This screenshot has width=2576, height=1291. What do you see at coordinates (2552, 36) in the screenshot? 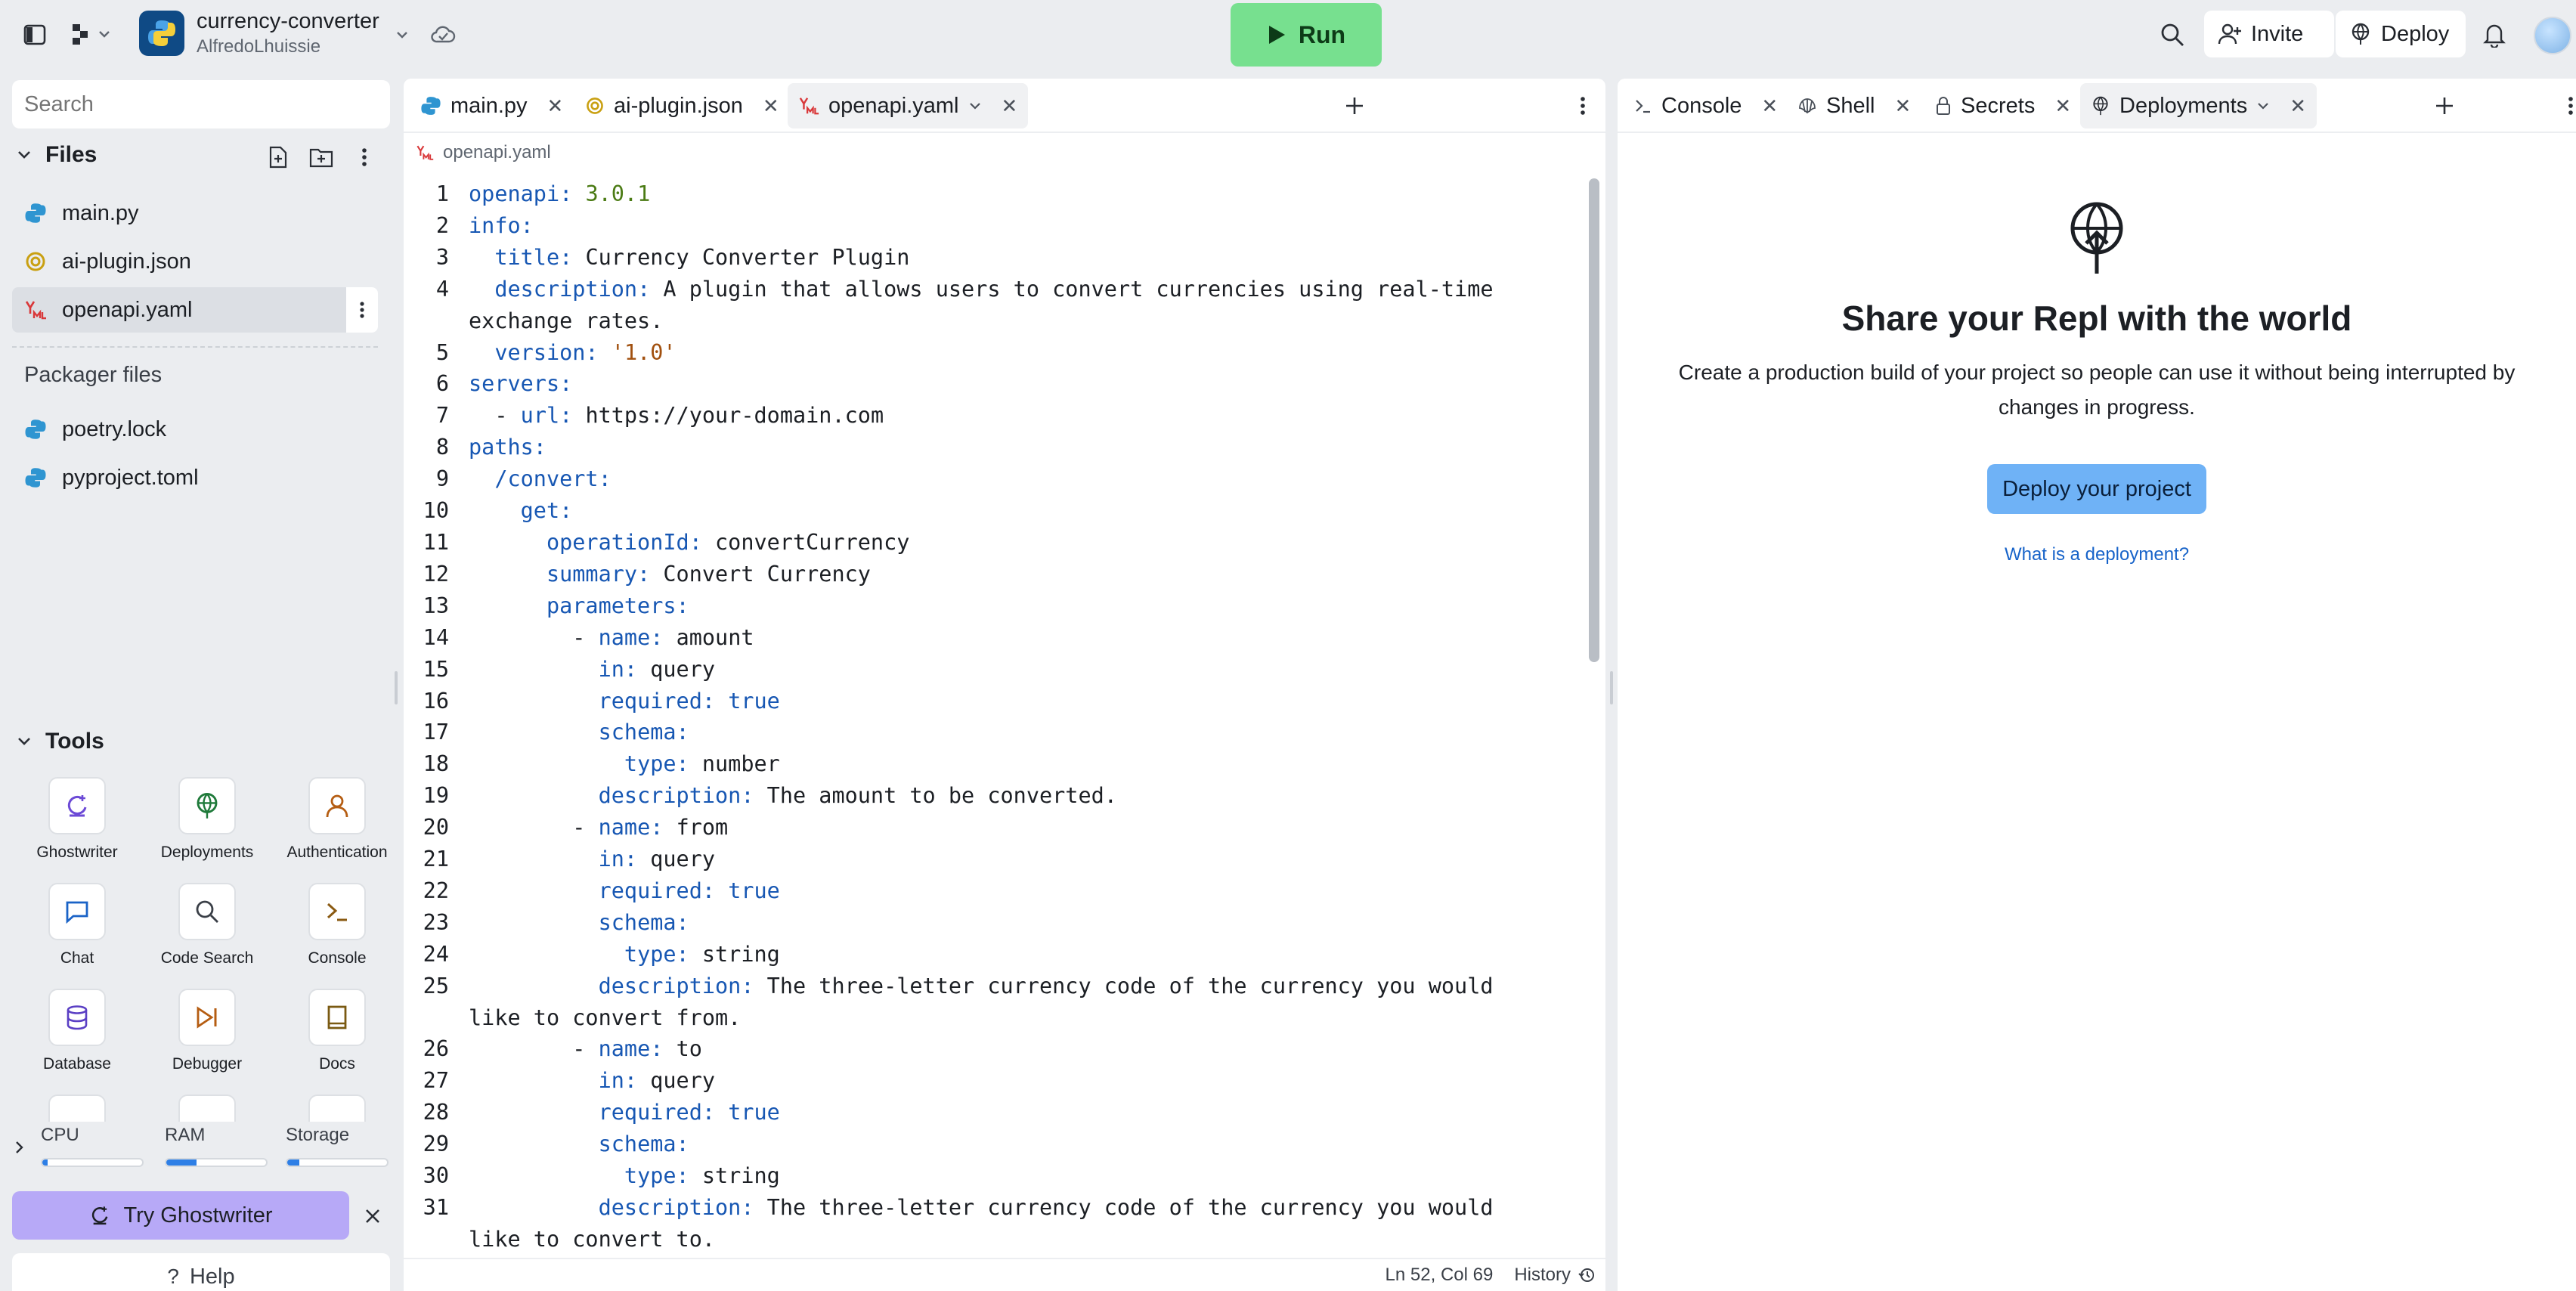
I see `avatar` at bounding box center [2552, 36].